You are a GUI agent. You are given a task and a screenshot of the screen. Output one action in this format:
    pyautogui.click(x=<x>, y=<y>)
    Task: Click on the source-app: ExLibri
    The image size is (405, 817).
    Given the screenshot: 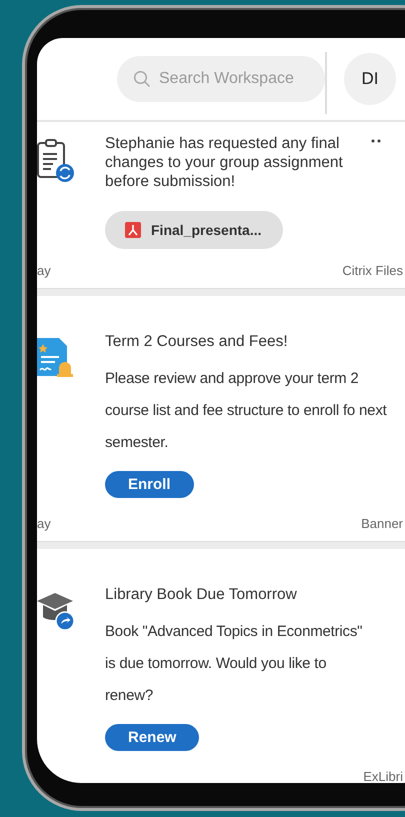 What is the action you would take?
    pyautogui.click(x=383, y=776)
    